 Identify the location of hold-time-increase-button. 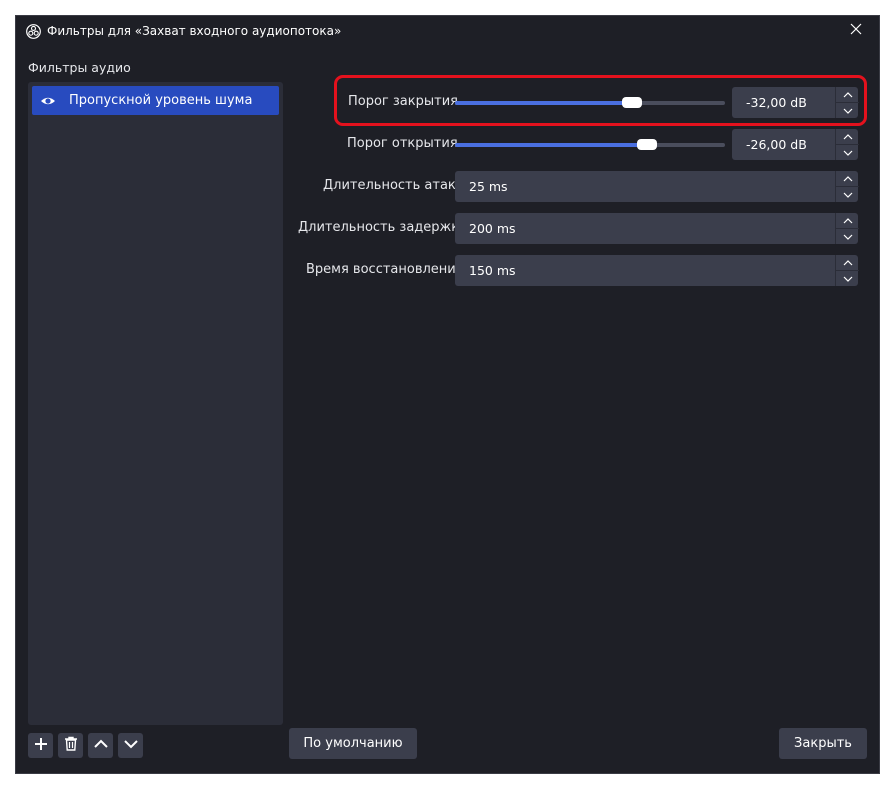
(847, 221).